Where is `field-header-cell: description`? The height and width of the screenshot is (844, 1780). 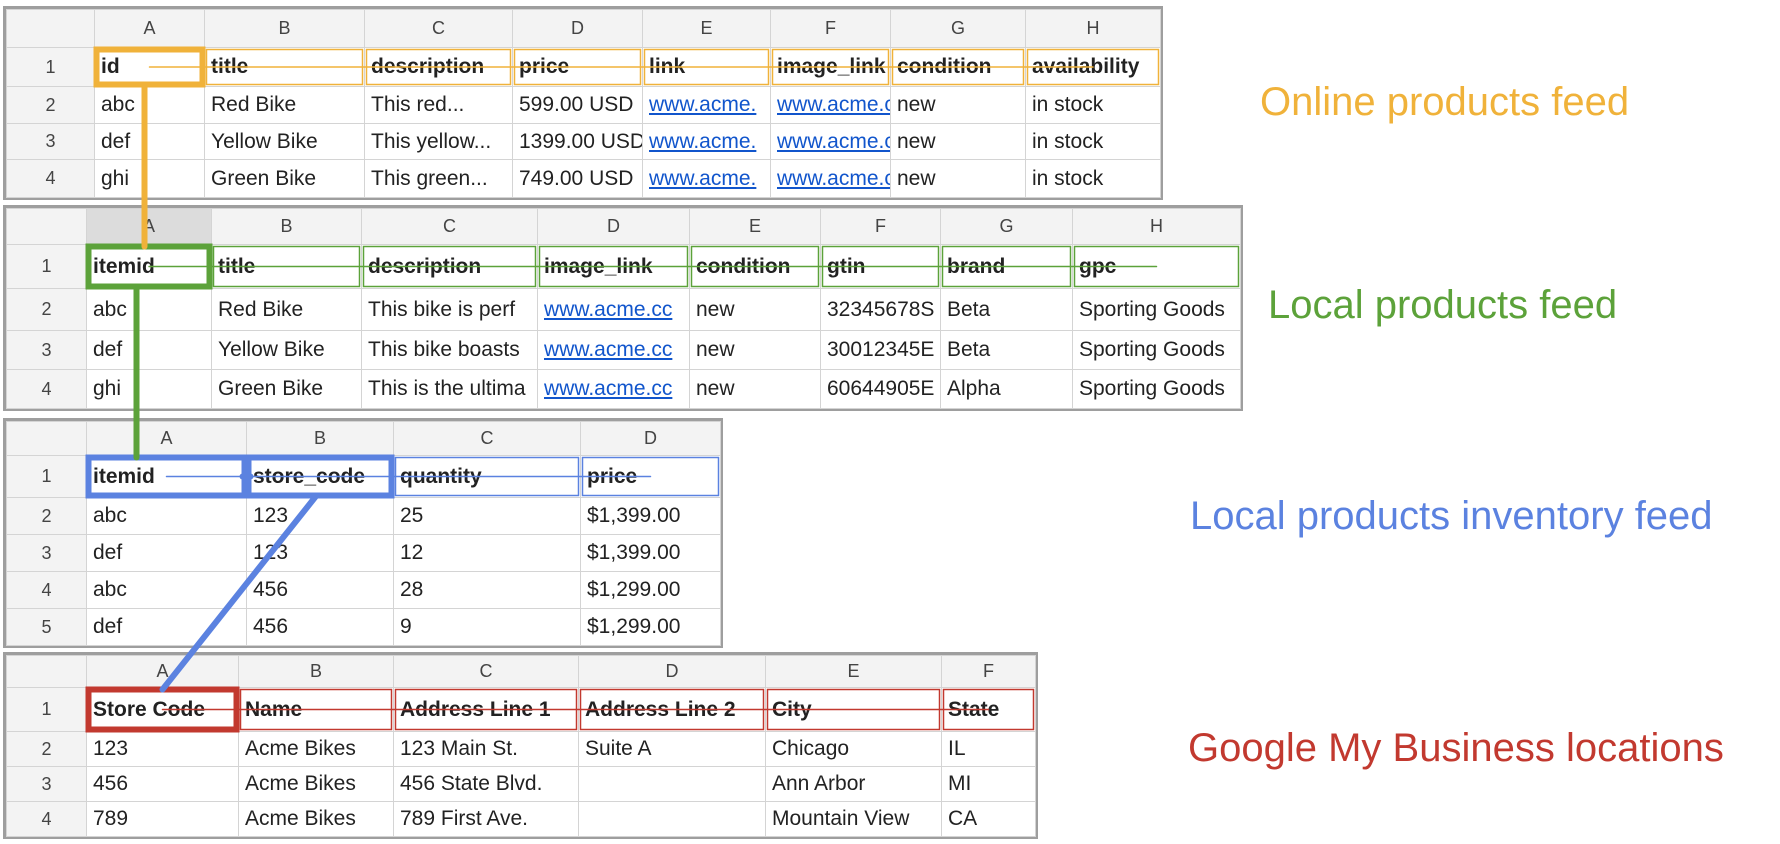 field-header-cell: description is located at coordinates (438, 67).